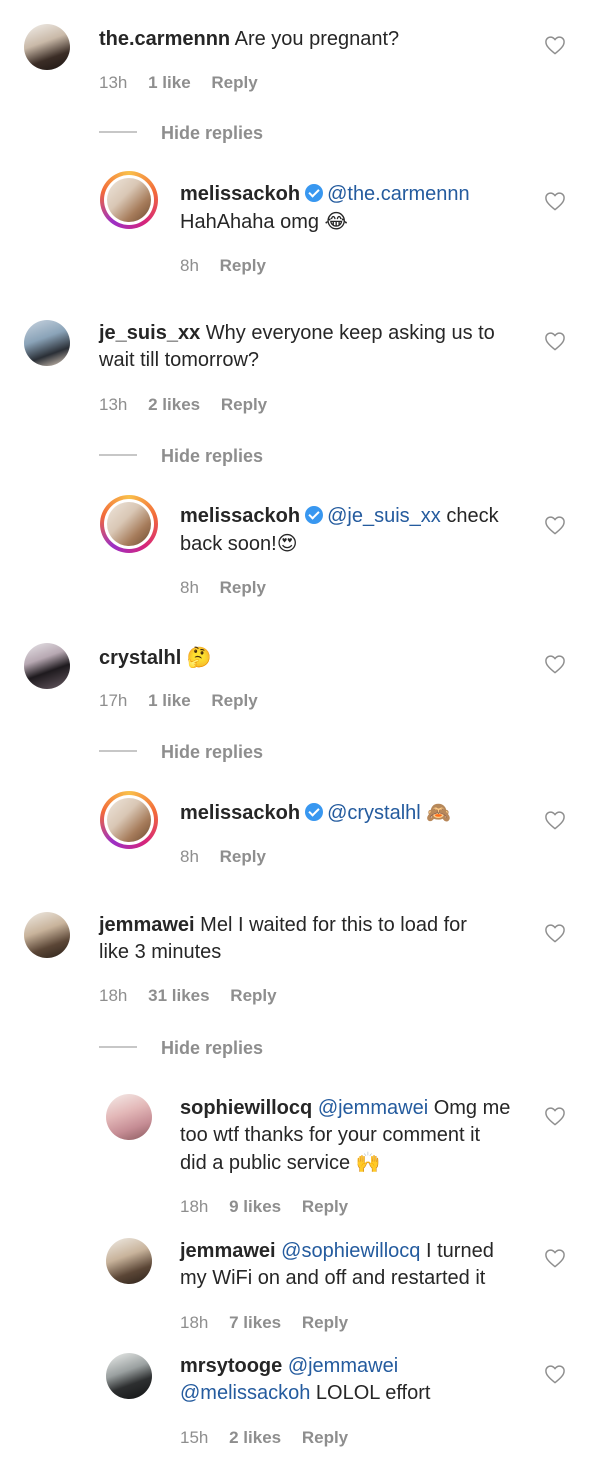  Describe the element at coordinates (179, 360) in the screenshot. I see `comment-body-line2: wait till tomorrow?` at that location.